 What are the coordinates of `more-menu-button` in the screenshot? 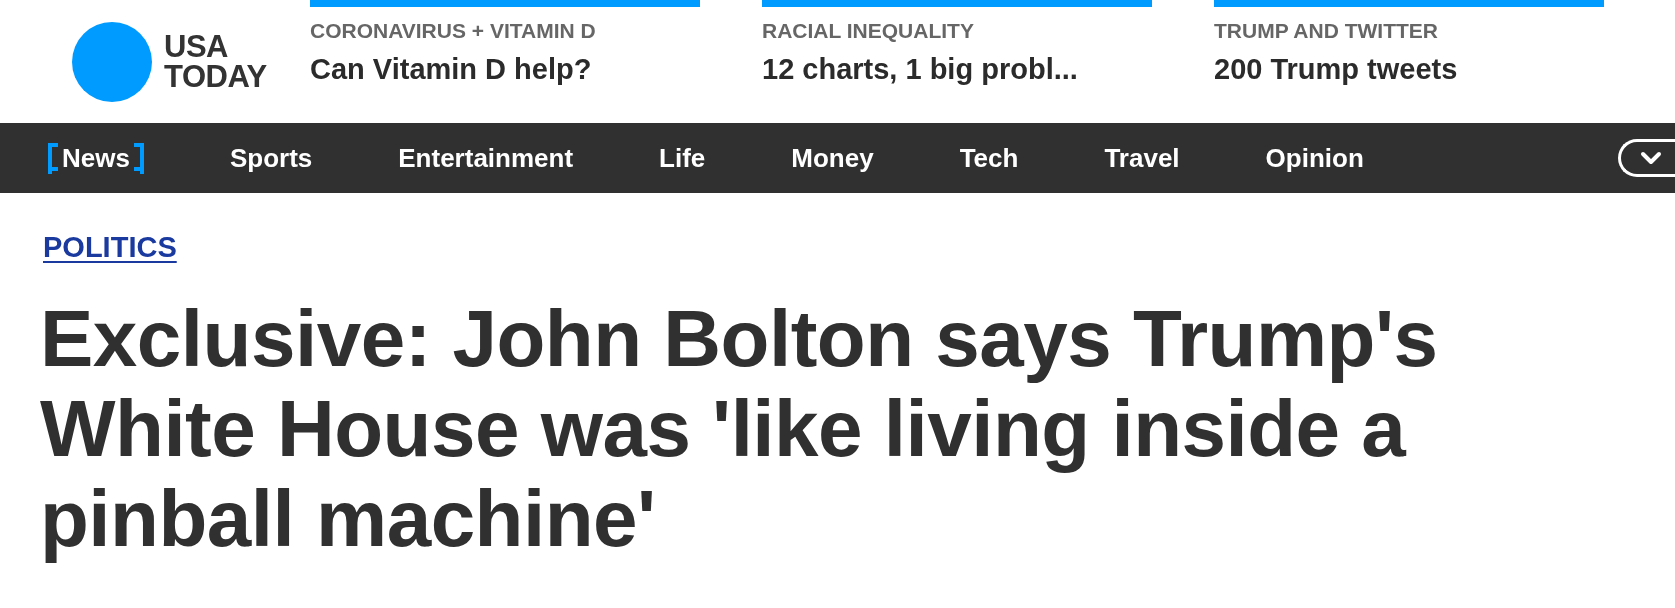 It's located at (1646, 158).